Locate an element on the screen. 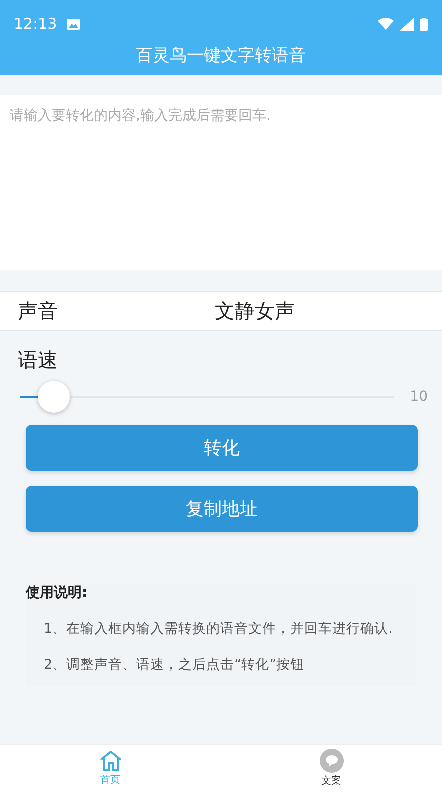  voice-label: 声音 is located at coordinates (38, 311).